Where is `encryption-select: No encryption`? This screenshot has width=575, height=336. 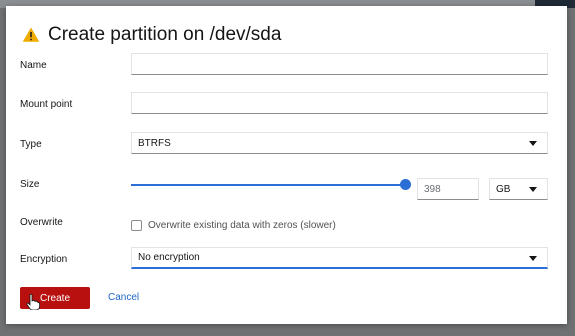 encryption-select: No encryption is located at coordinates (339, 258).